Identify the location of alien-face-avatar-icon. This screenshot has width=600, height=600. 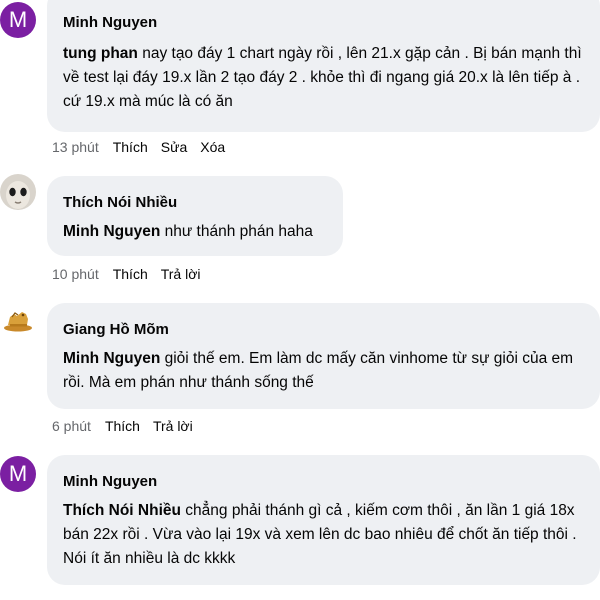
(18, 192).